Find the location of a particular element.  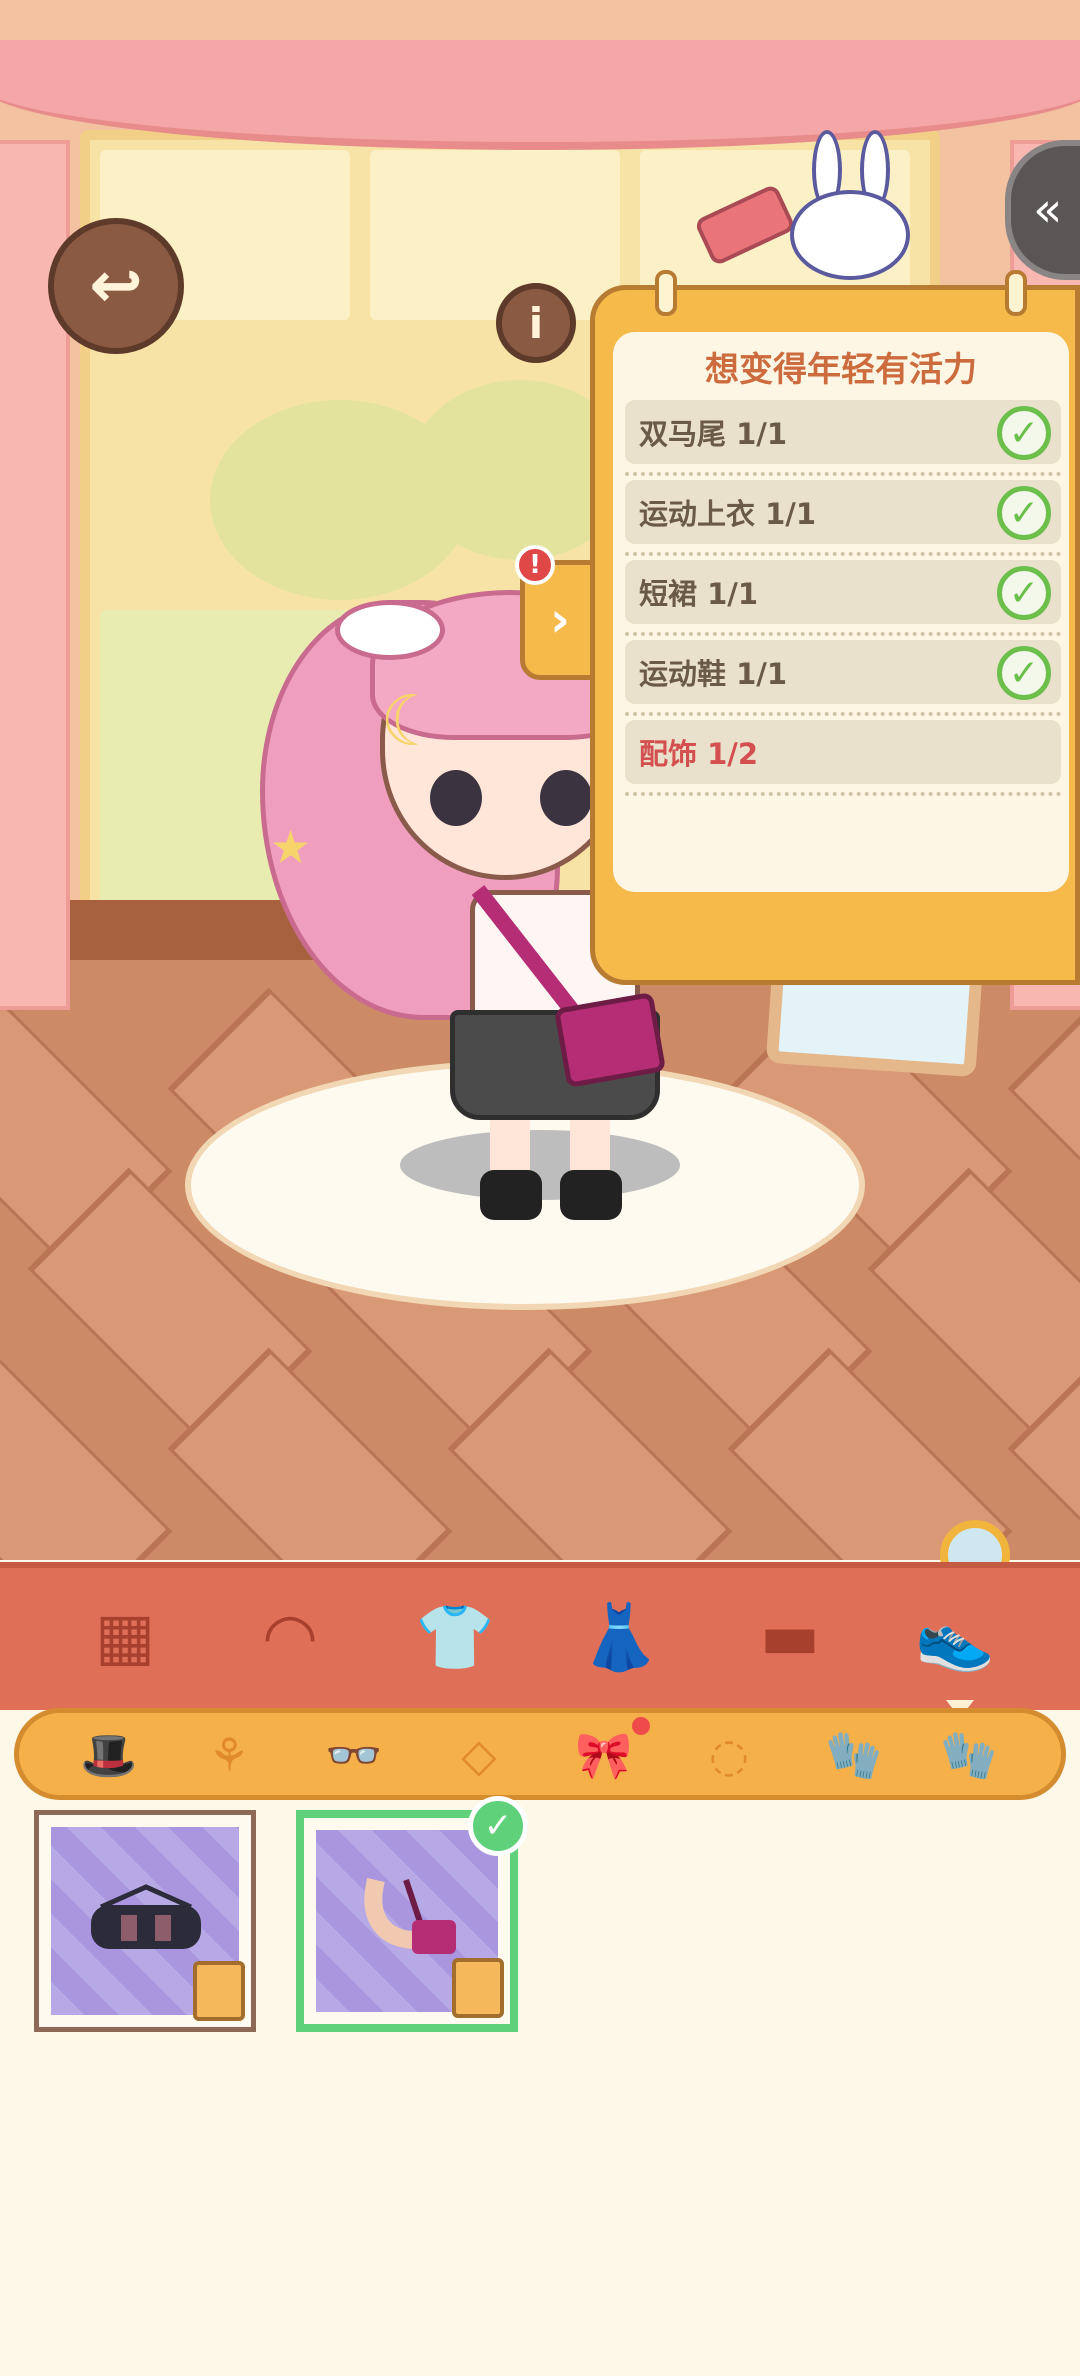

grid-icon: ▦ is located at coordinates (125, 1637).